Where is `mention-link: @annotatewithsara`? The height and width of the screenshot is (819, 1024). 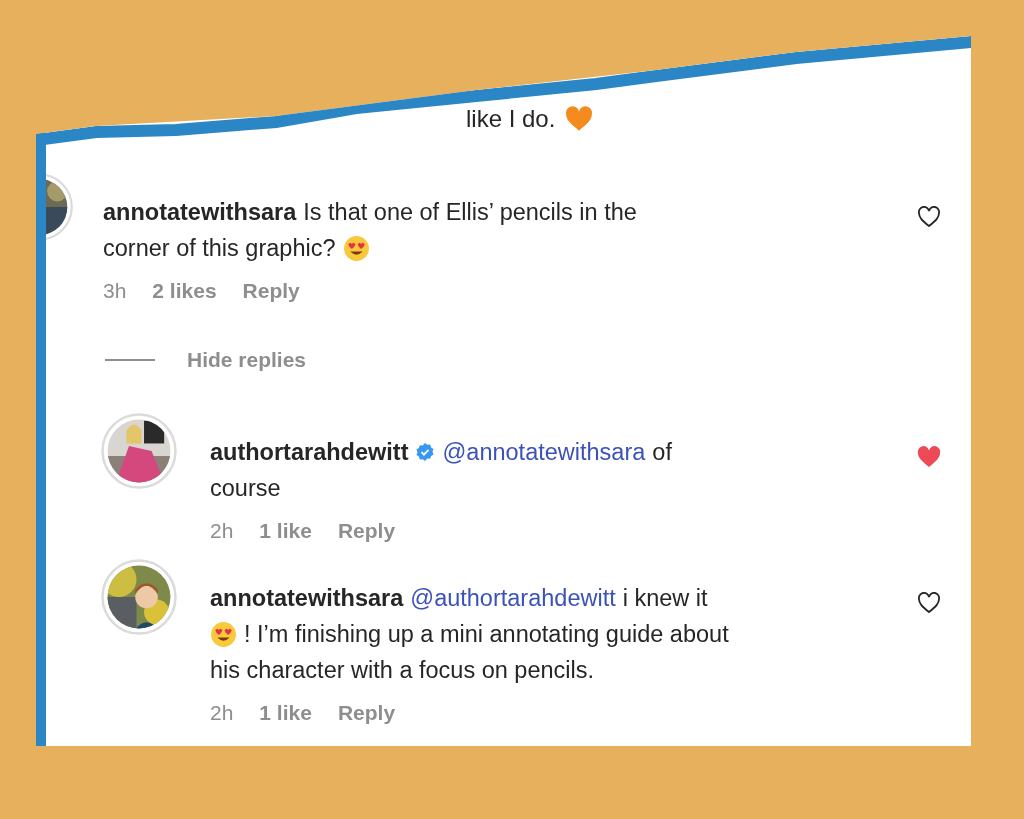
mention-link: @annotatewithsara is located at coordinates (544, 452).